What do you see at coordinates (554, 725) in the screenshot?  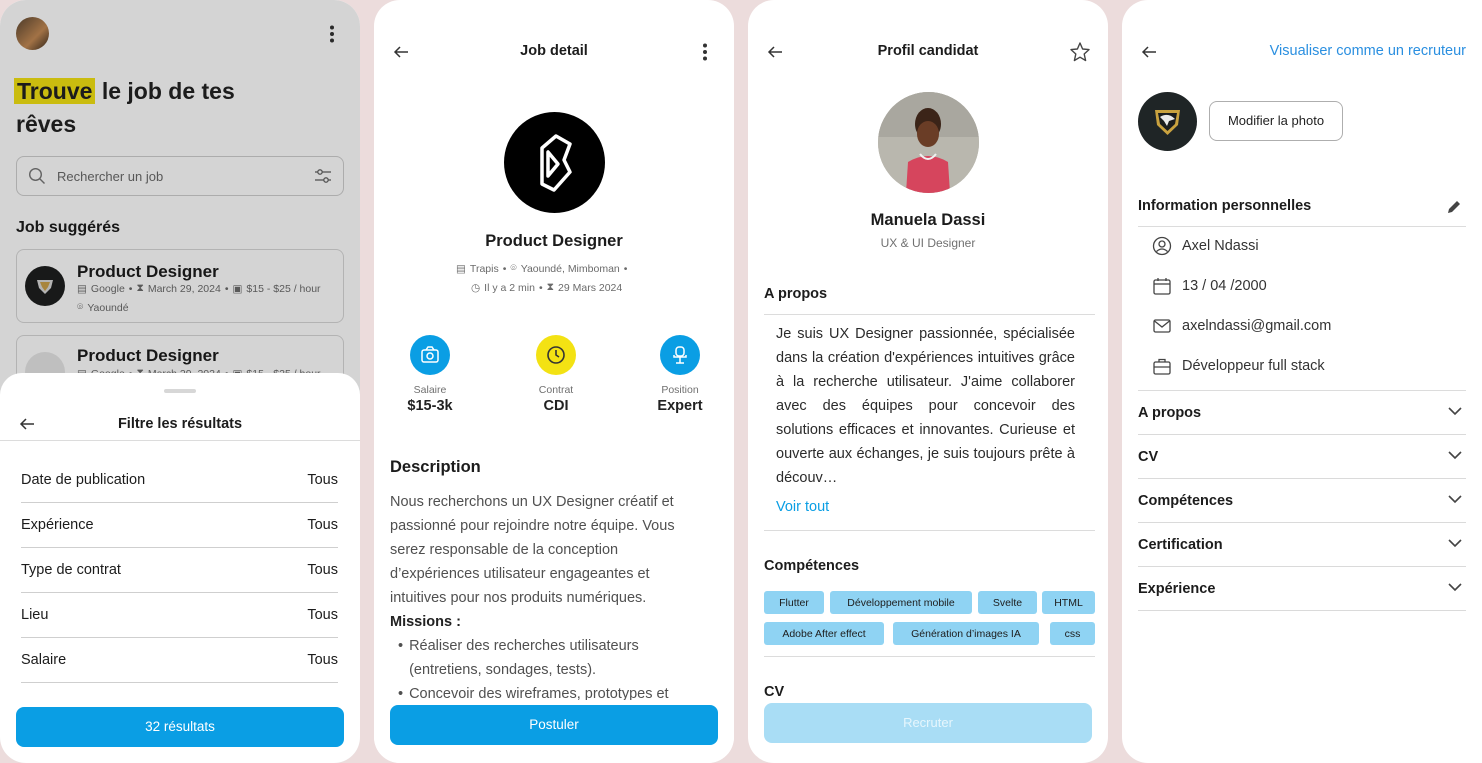 I see `apply-button: Postuler` at bounding box center [554, 725].